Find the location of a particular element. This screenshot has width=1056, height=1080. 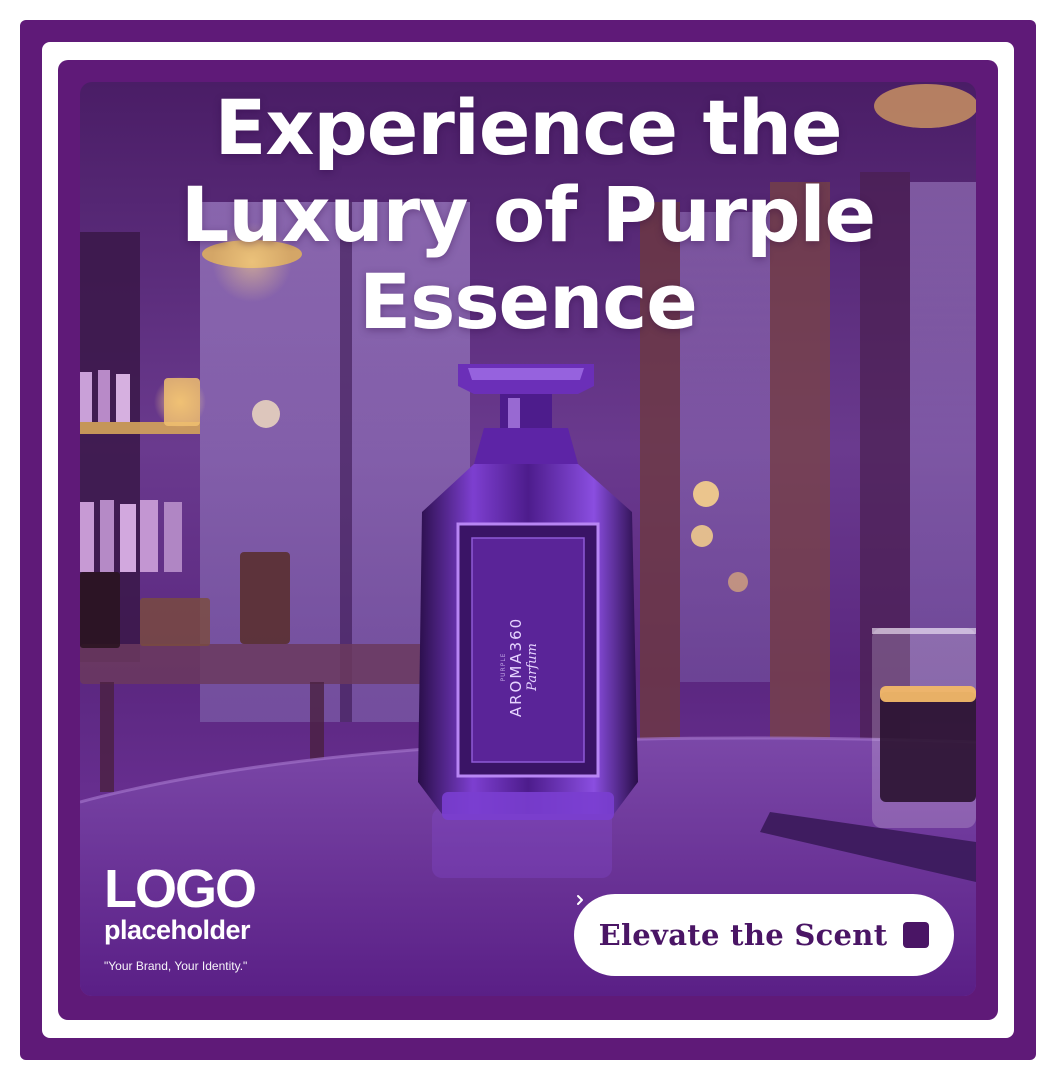

logo-main-text: LOGO is located at coordinates (180, 889).